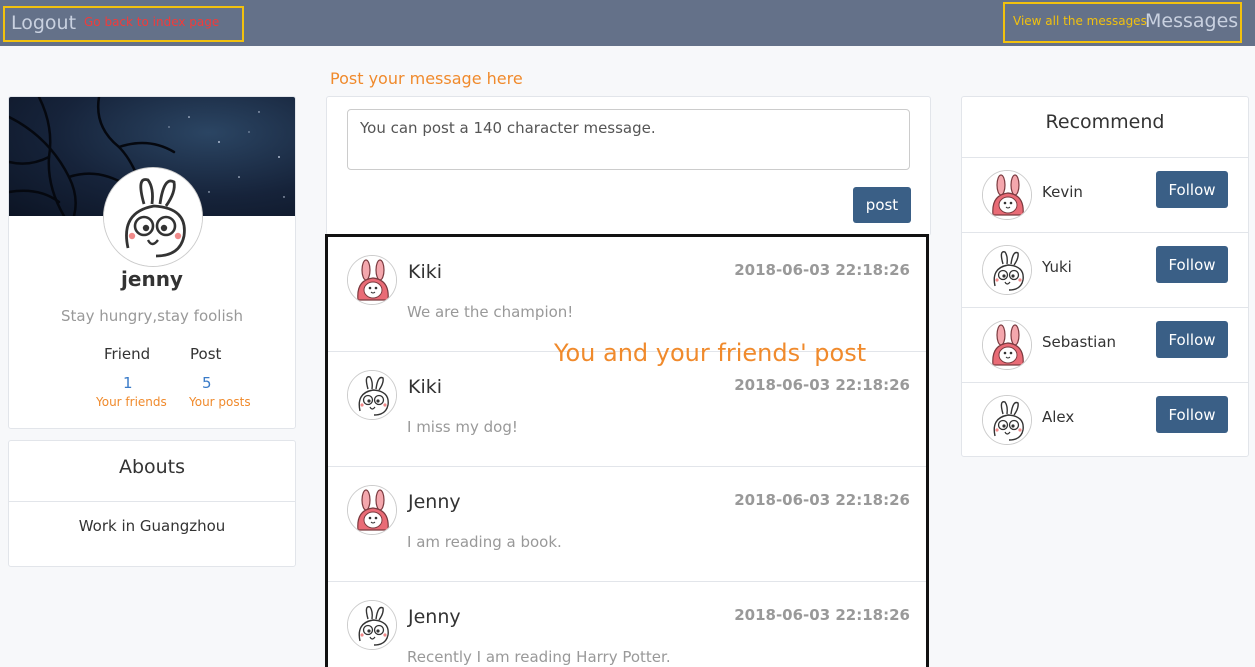  Describe the element at coordinates (131, 402) in the screenshot. I see `annotation-your-friends: Your friends` at that location.